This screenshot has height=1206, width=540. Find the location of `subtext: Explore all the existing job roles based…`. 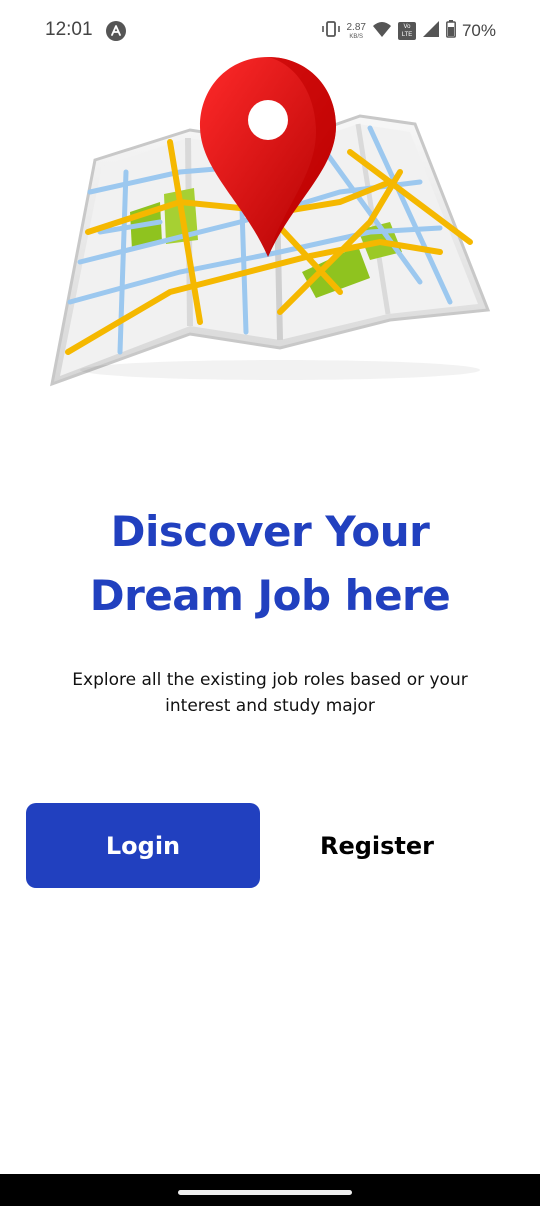

subtext: Explore all the existing job roles based… is located at coordinates (270, 693).